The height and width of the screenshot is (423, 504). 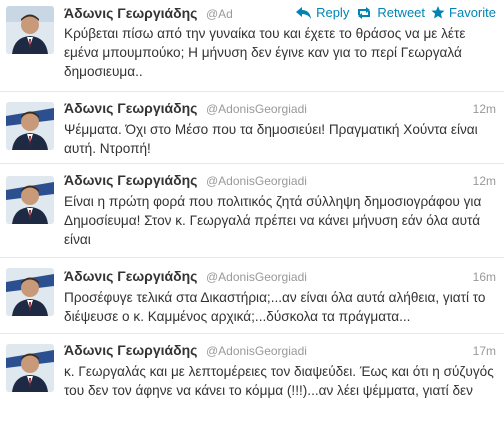 What do you see at coordinates (333, 12) in the screenshot?
I see `reply-label: Reply` at bounding box center [333, 12].